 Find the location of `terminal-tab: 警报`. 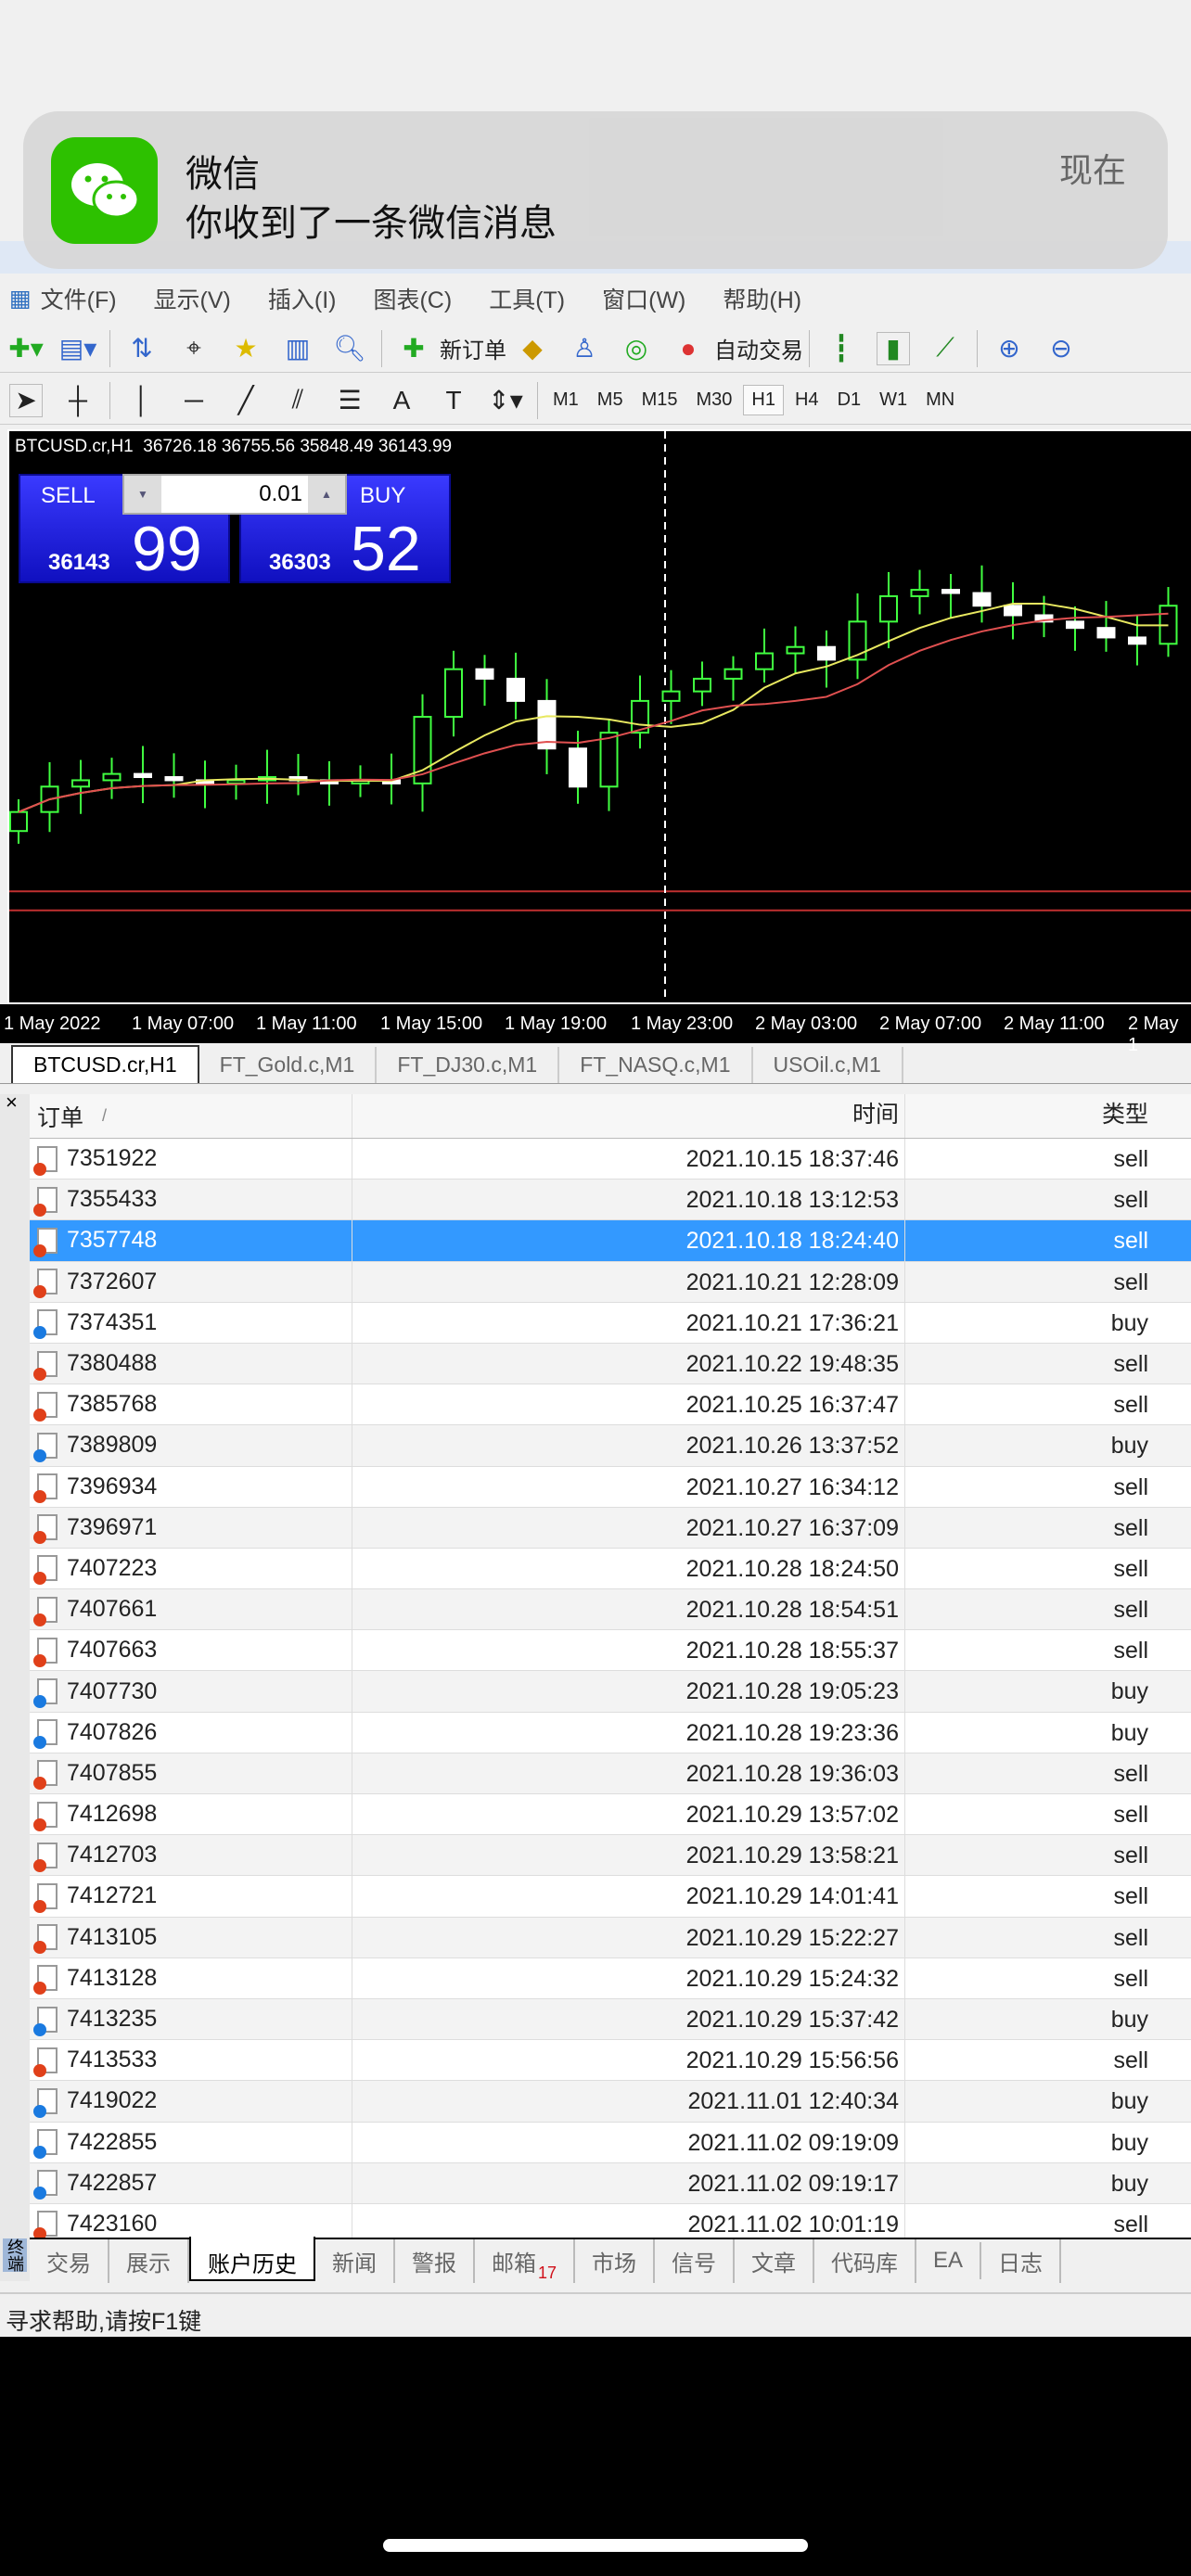

terminal-tab: 警报 is located at coordinates (435, 2260).